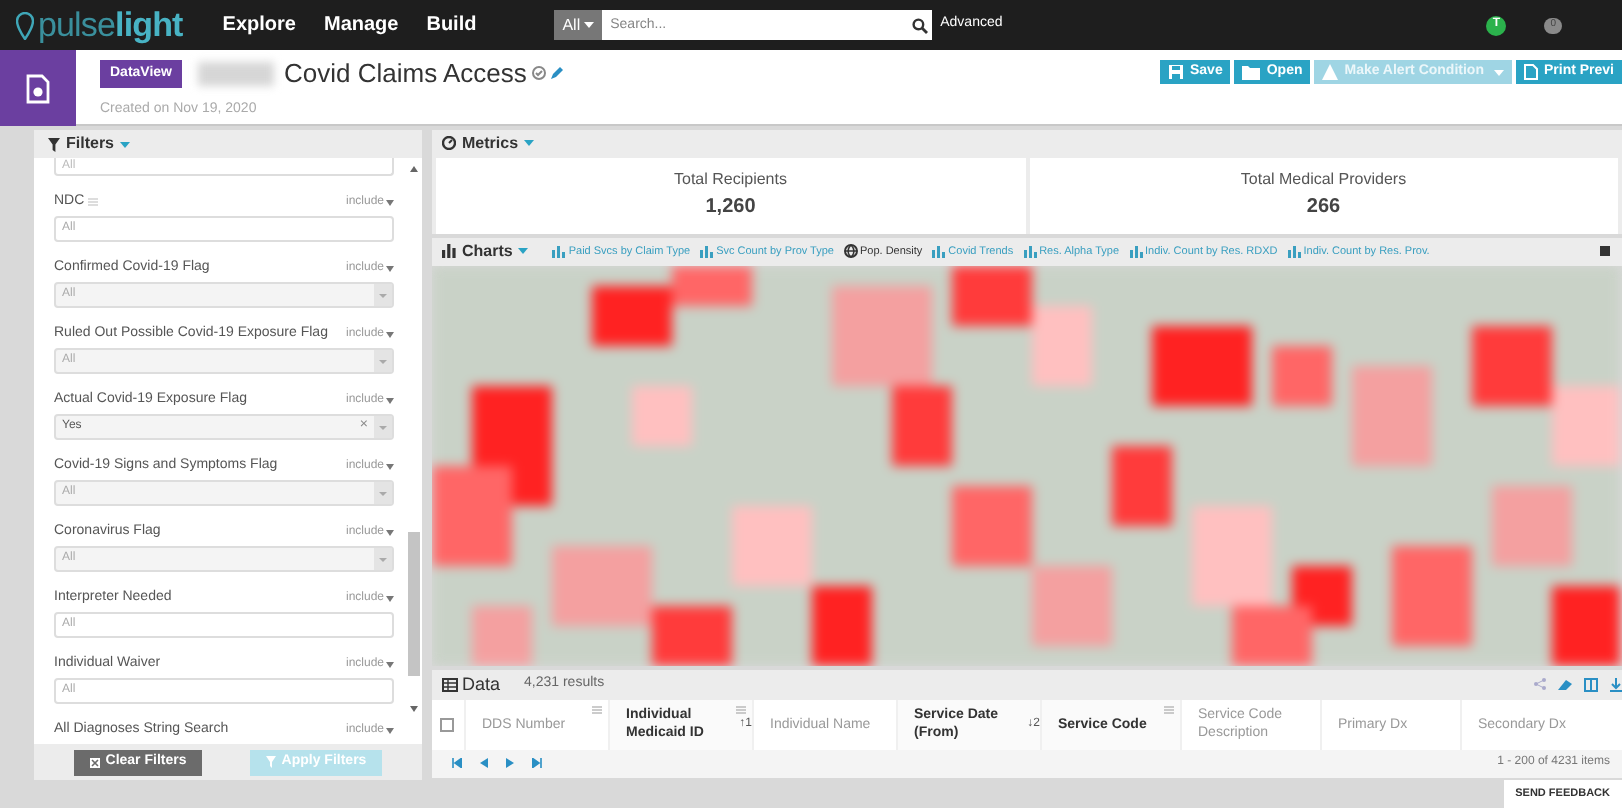 The image size is (1622, 808). What do you see at coordinates (259, 25) in the screenshot?
I see `nav-link: Explore` at bounding box center [259, 25].